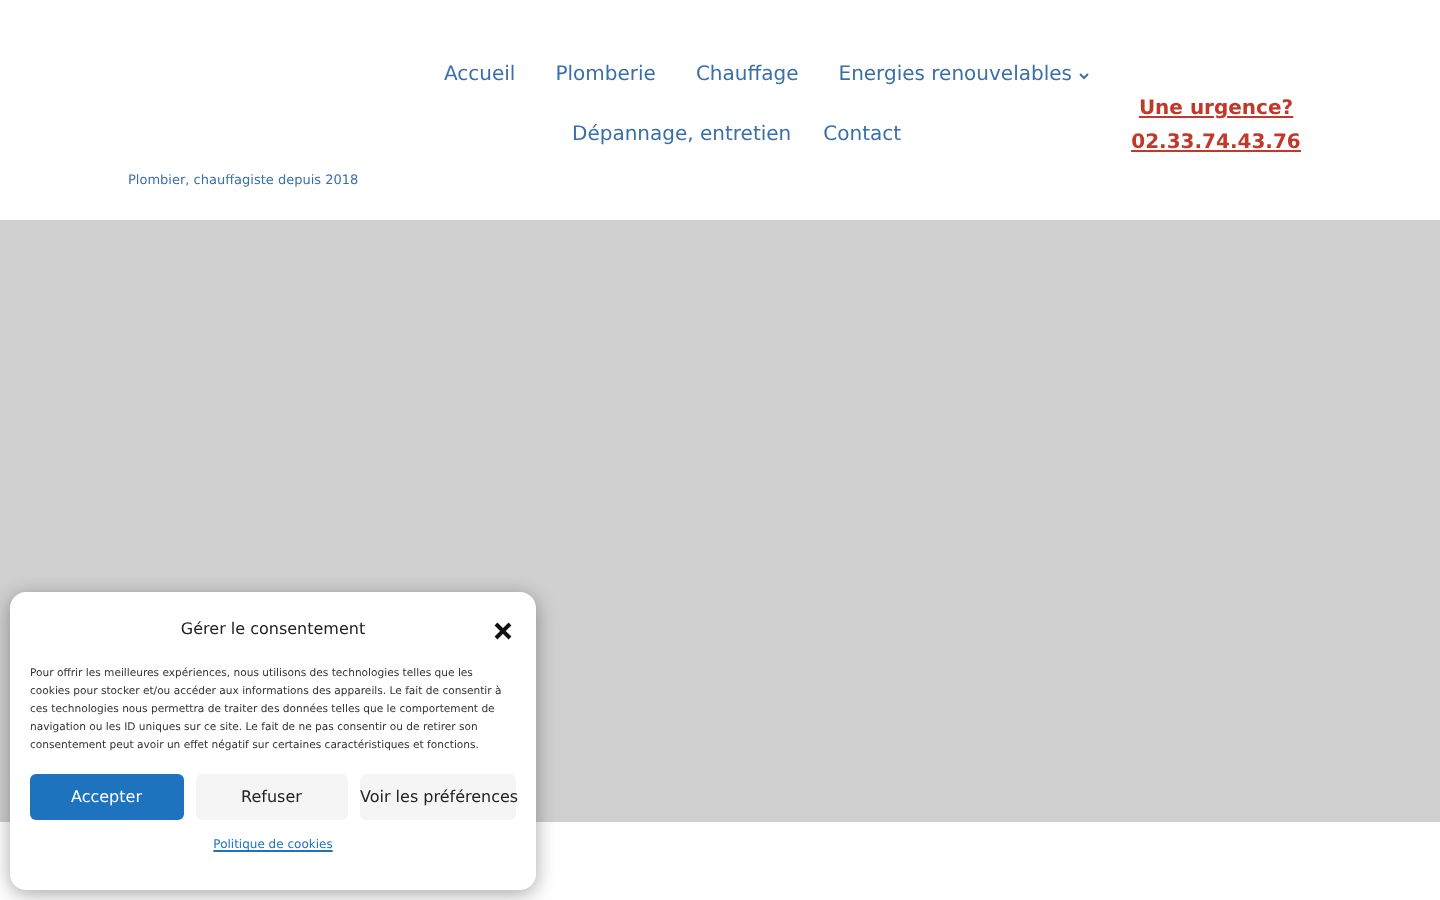  What do you see at coordinates (106, 797) in the screenshot?
I see `consent-button: Accepter` at bounding box center [106, 797].